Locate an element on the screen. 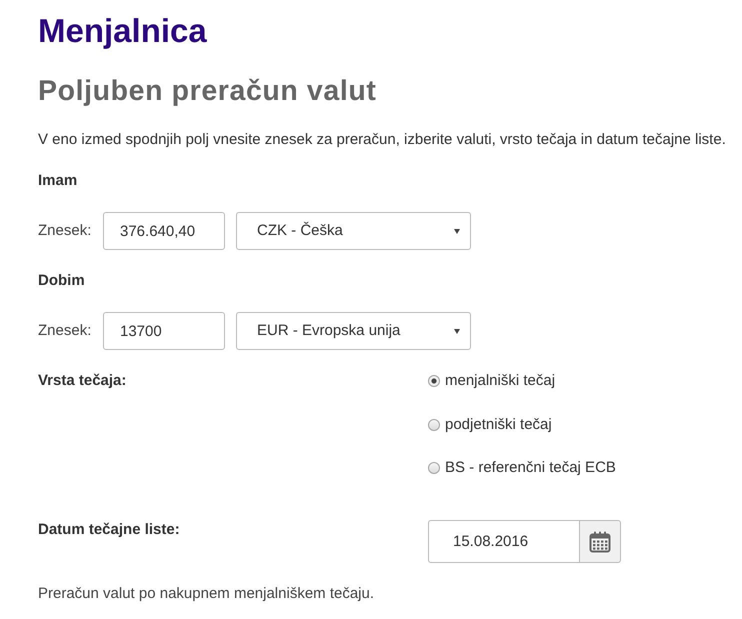  instructions-text: V eno izmed spodnjih polj vnesite znesek za preračun, izberite valuti, vrsto tečaja in datum tečajne liste. is located at coordinates (382, 140).